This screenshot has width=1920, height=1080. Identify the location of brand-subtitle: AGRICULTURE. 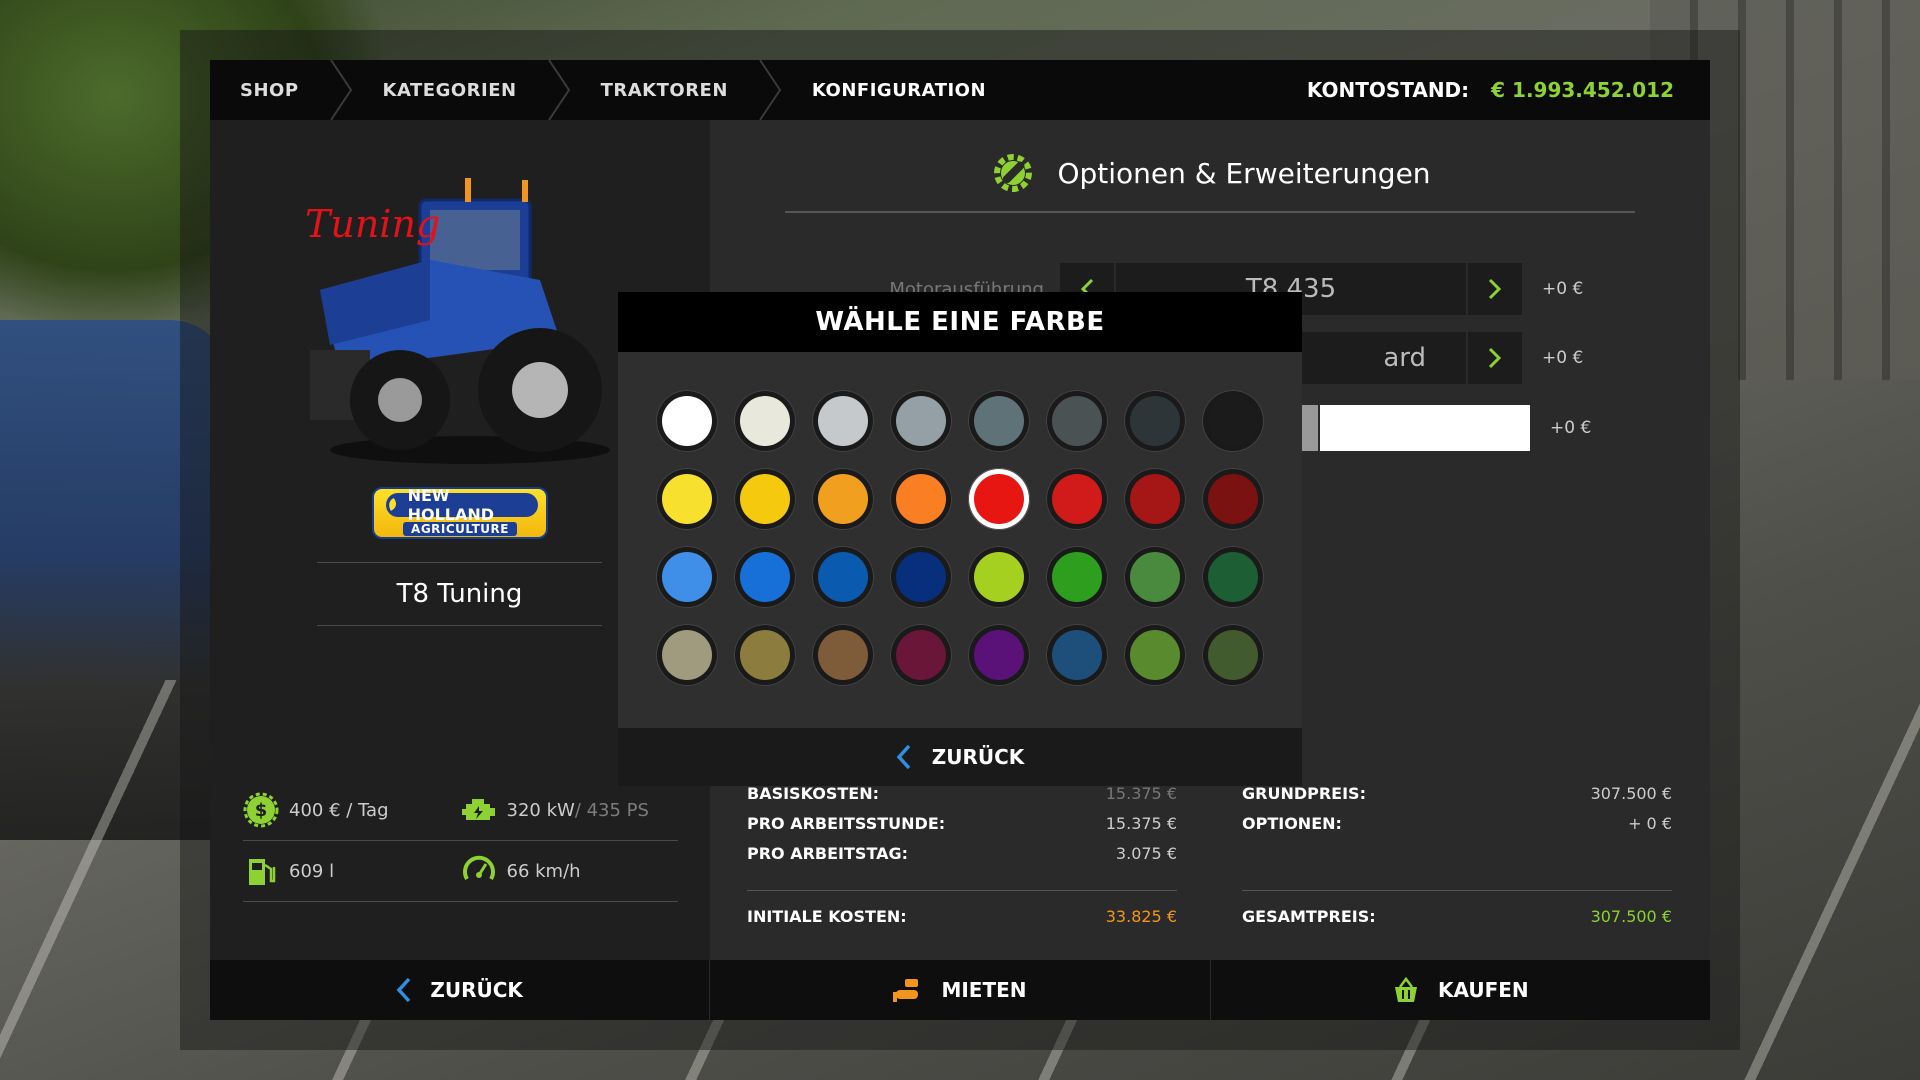
(460, 529).